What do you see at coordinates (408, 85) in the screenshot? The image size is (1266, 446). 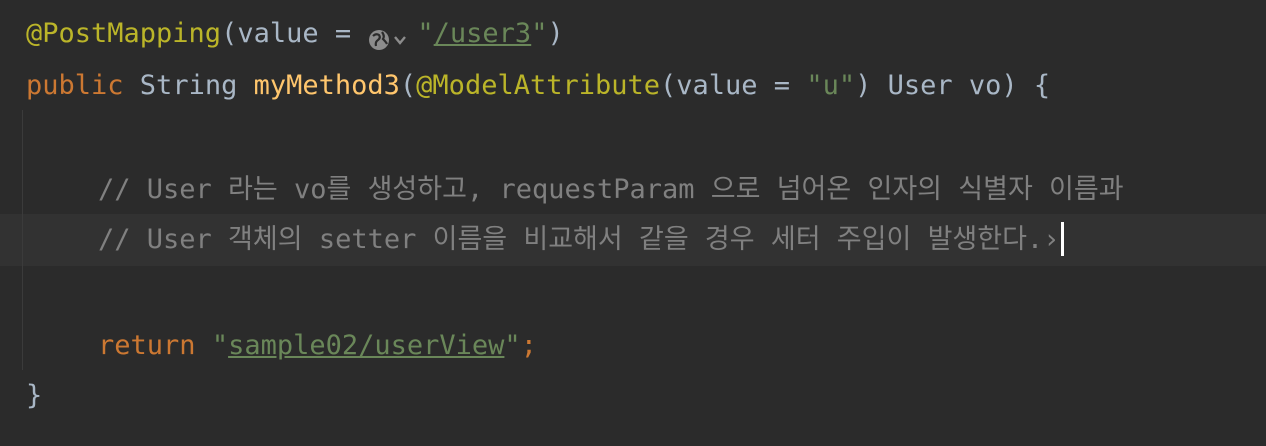 I see `open-paren: (` at bounding box center [408, 85].